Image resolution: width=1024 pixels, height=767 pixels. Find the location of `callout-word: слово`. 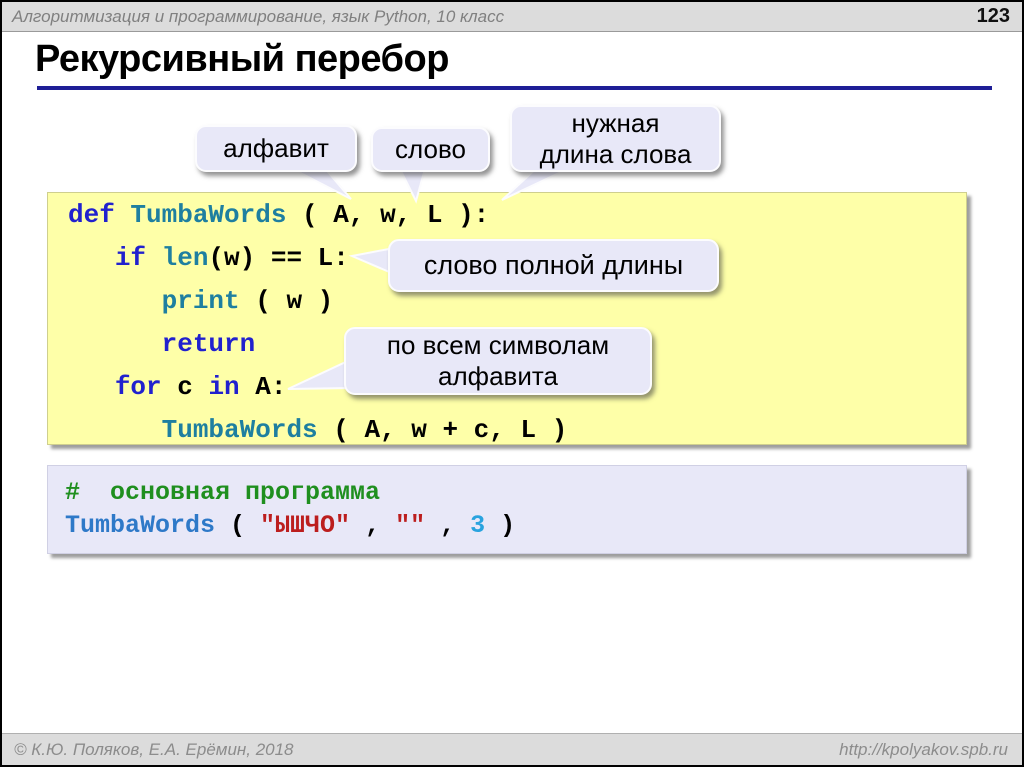

callout-word: слово is located at coordinates (430, 149).